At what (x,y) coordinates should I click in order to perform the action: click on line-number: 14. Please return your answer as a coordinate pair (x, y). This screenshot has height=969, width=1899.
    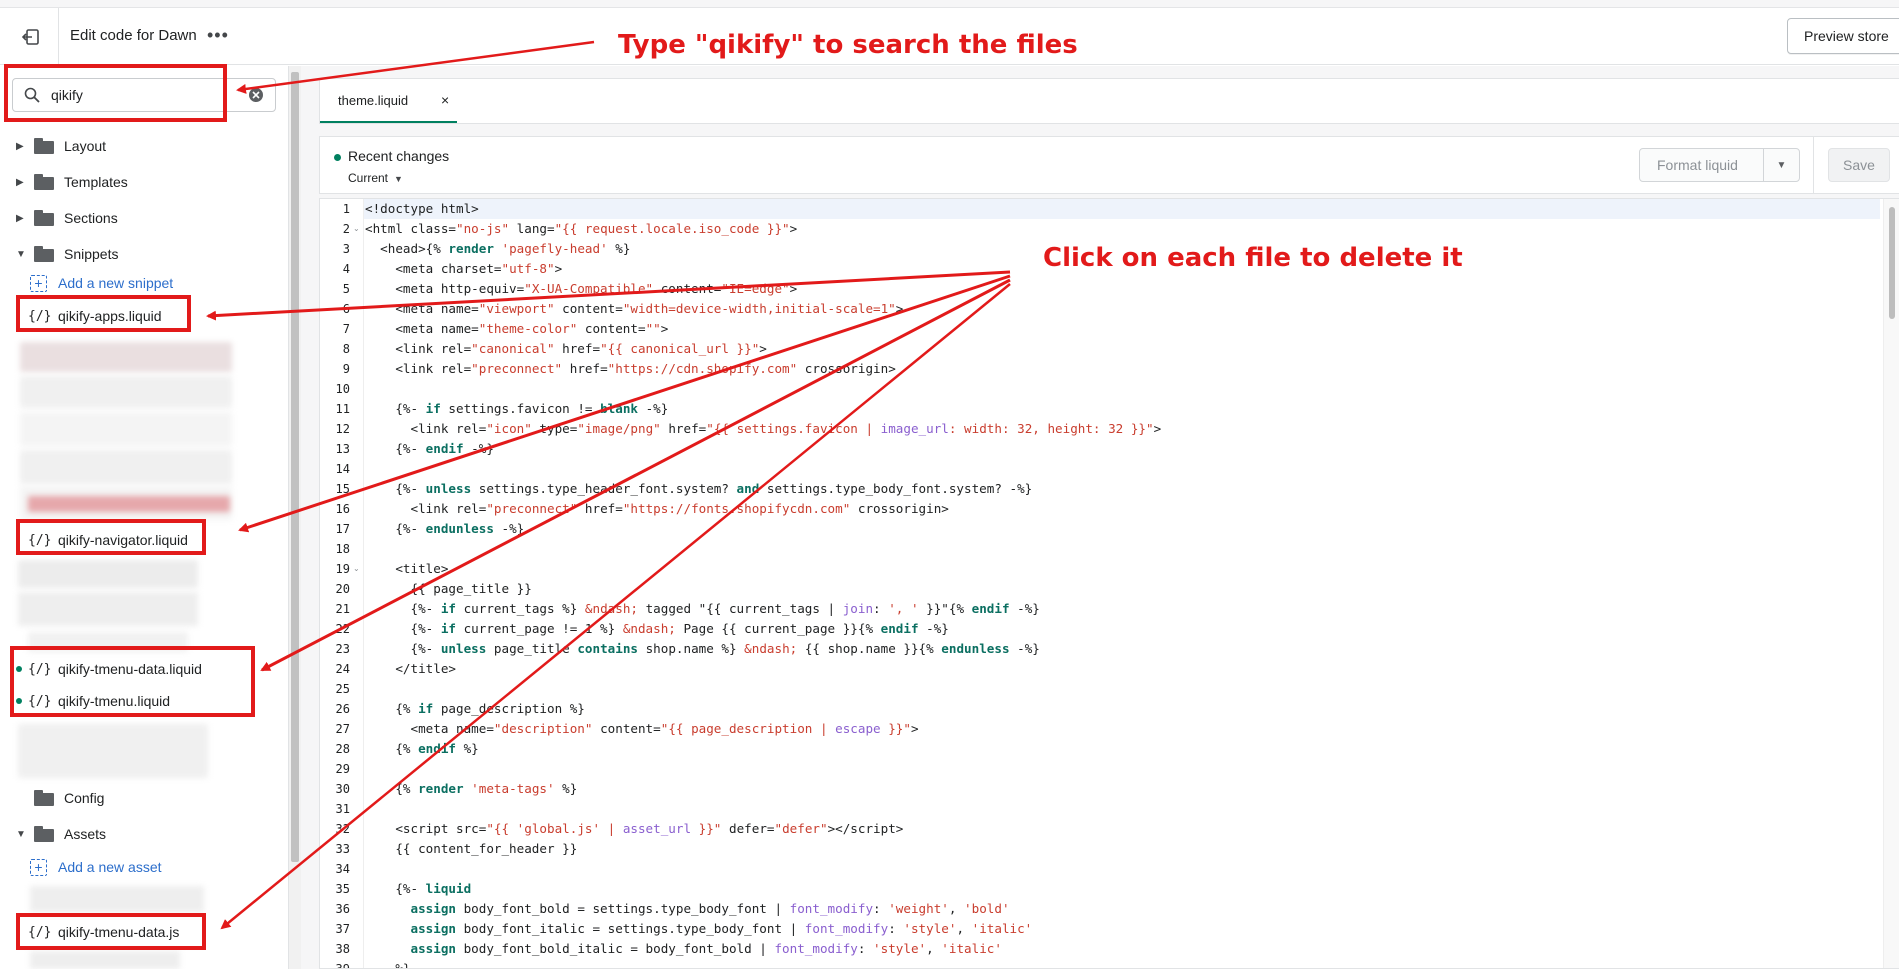
    Looking at the image, I should click on (342, 469).